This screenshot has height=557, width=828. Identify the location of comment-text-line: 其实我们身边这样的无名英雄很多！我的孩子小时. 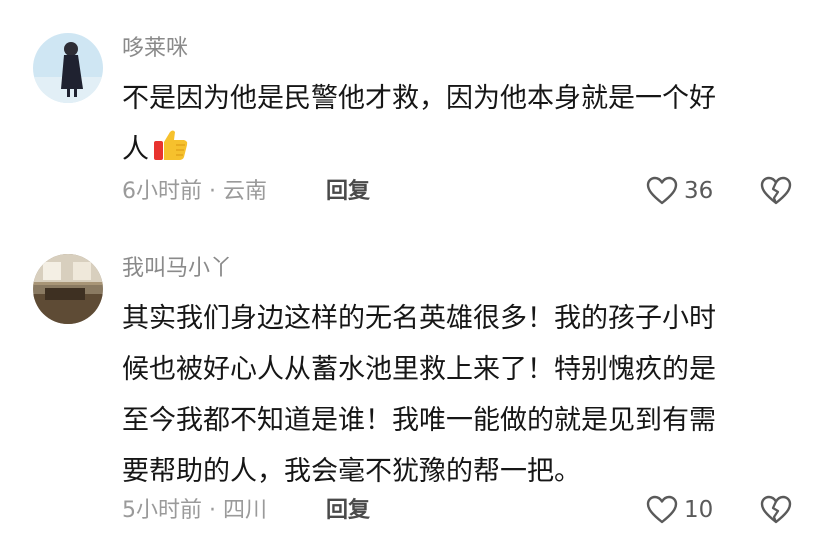
(419, 318).